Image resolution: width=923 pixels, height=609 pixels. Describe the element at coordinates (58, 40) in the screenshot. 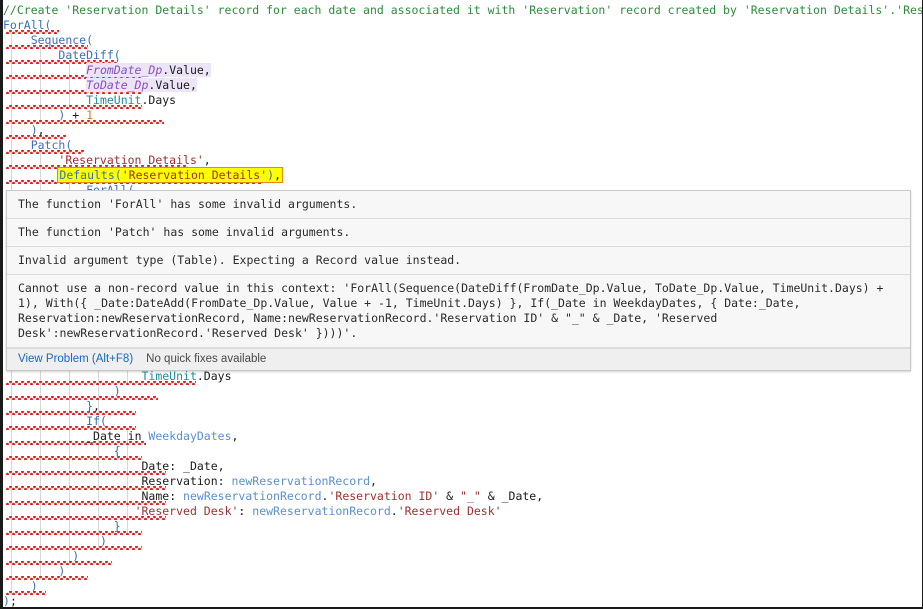

I see `code-token: Sequence` at that location.